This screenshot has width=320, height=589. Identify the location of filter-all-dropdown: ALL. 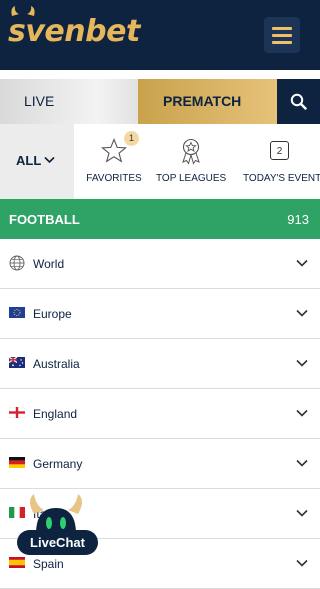
(37, 161).